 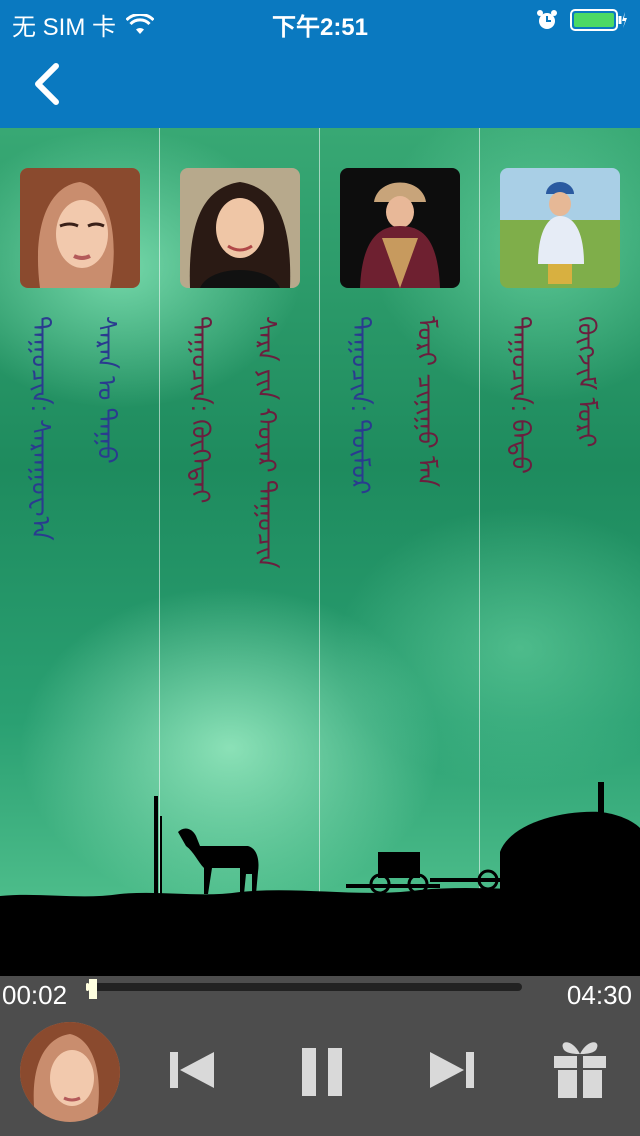 What do you see at coordinates (547, 19) in the screenshot?
I see `alarm-icon` at bounding box center [547, 19].